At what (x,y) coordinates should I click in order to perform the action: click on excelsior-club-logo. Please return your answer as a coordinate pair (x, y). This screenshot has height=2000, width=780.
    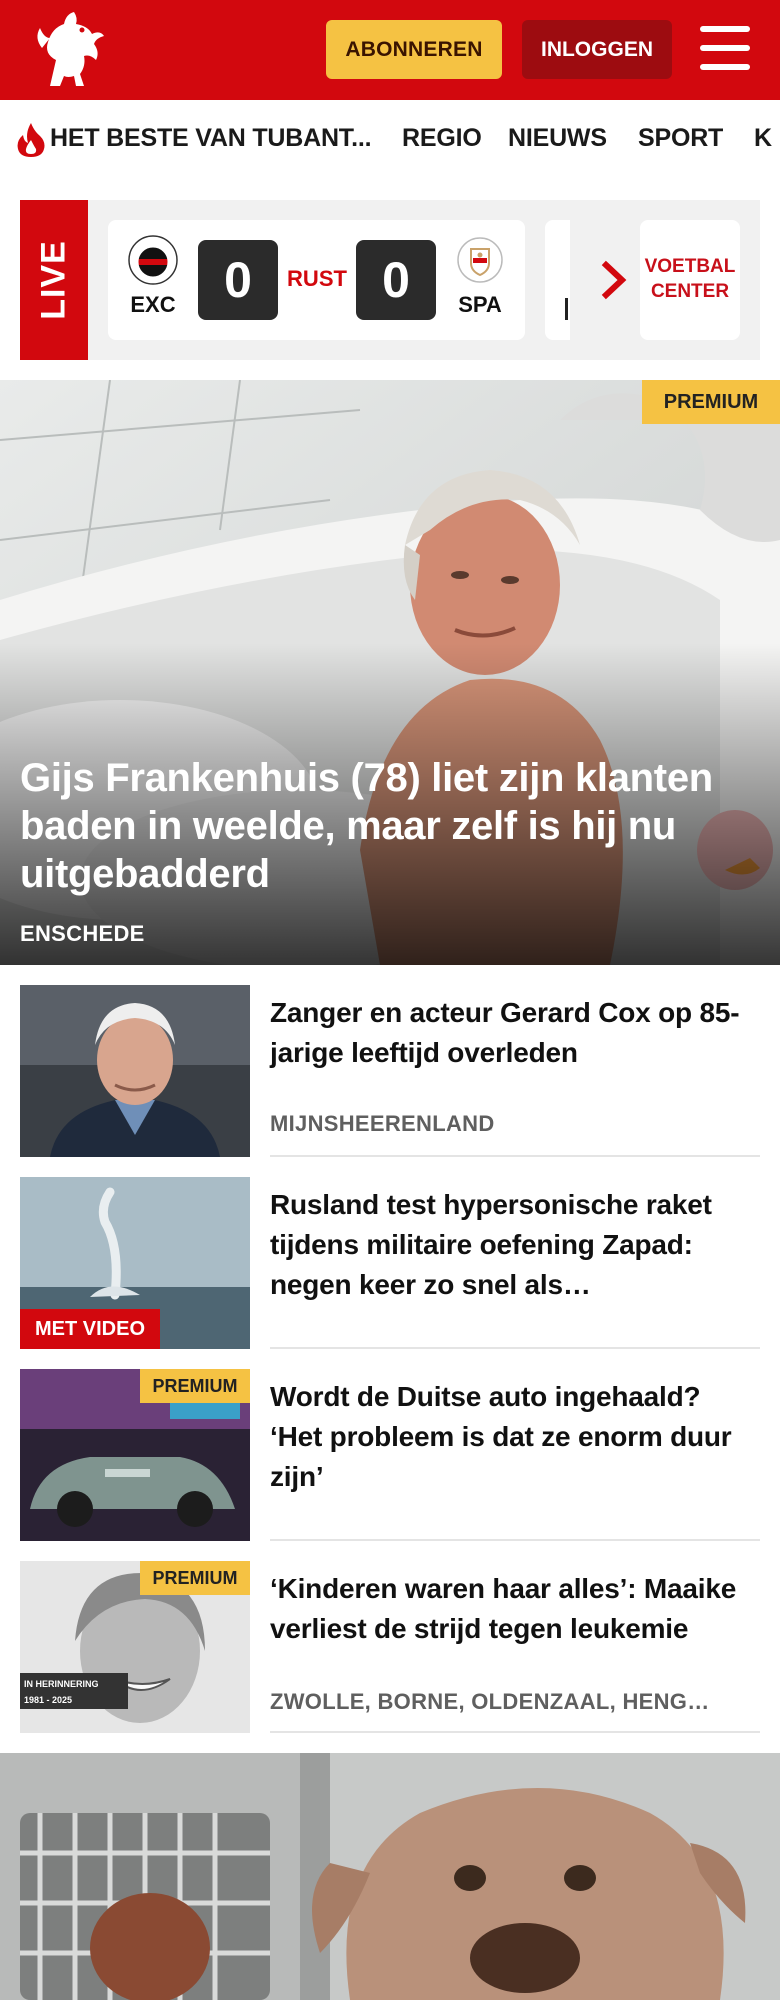
    Looking at the image, I should click on (153, 260).